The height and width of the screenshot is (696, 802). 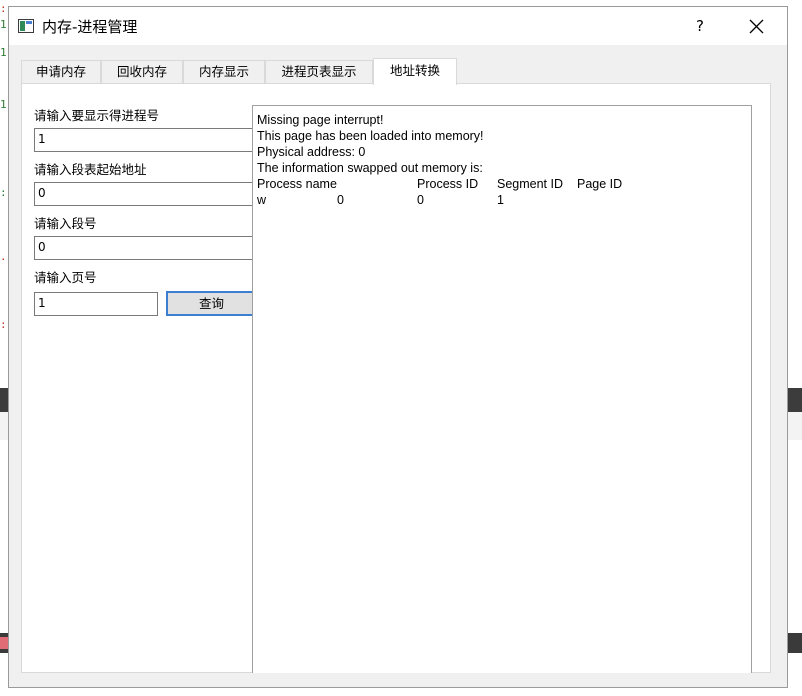 What do you see at coordinates (320, 120) in the screenshot?
I see `output-line: Missing page interrupt!` at bounding box center [320, 120].